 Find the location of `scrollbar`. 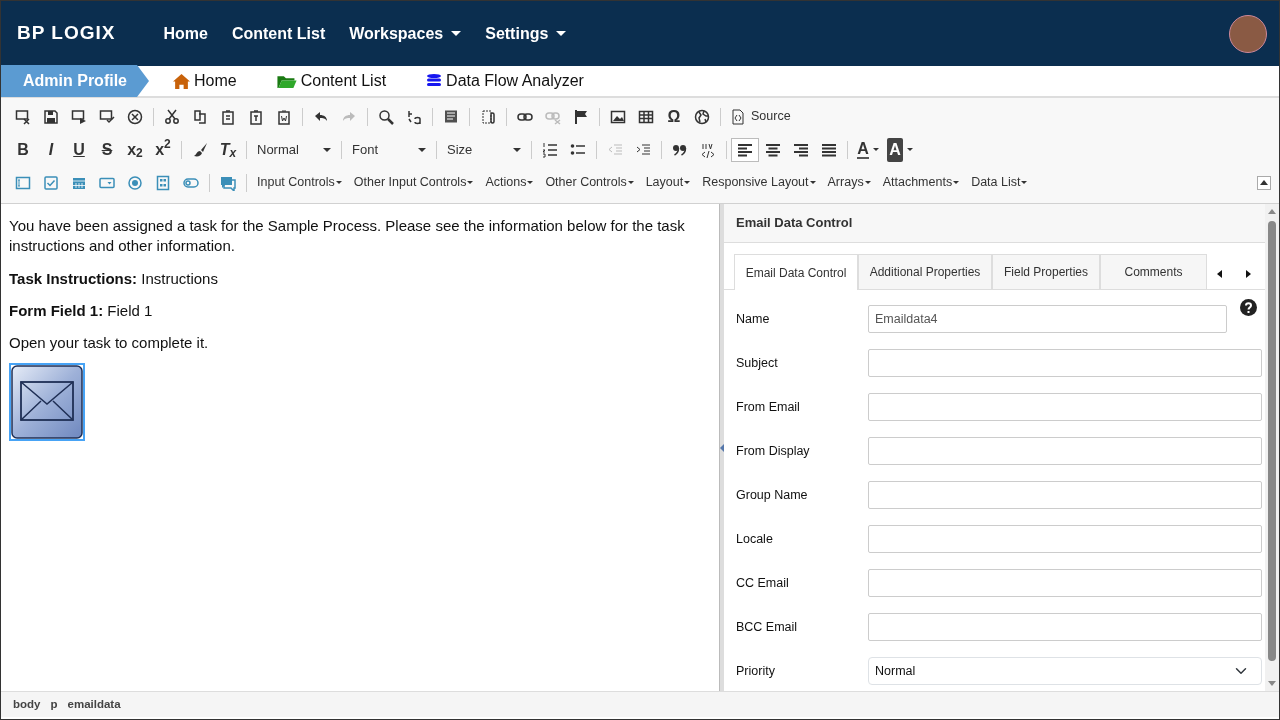

scrollbar is located at coordinates (1272, 447).